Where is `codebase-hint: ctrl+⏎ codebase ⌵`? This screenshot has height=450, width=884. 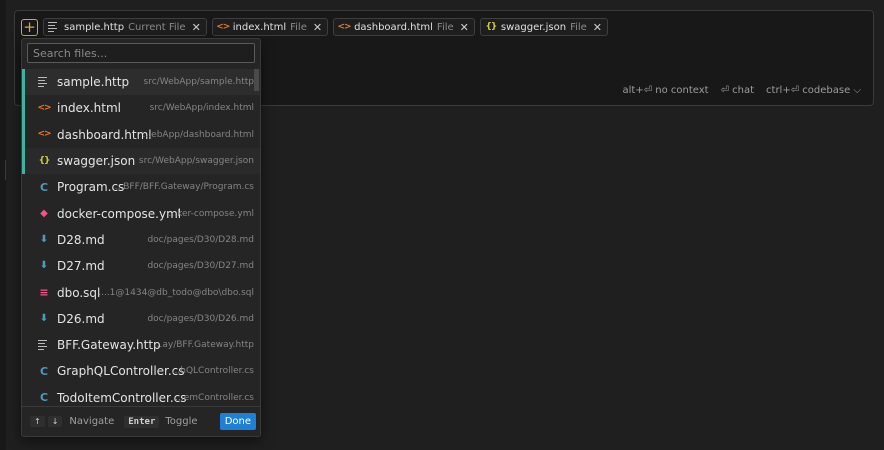 codebase-hint: ctrl+⏎ codebase ⌵ is located at coordinates (813, 90).